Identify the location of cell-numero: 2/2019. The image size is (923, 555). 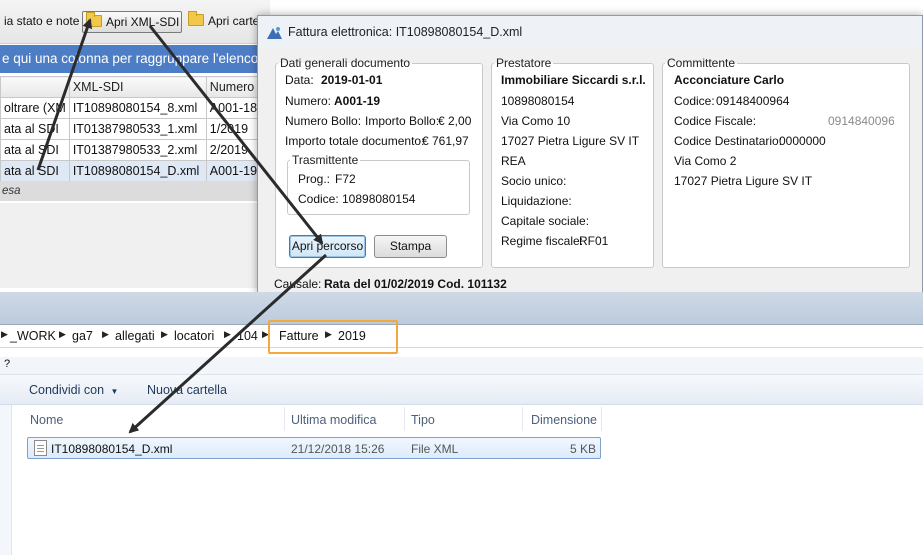
(234, 150).